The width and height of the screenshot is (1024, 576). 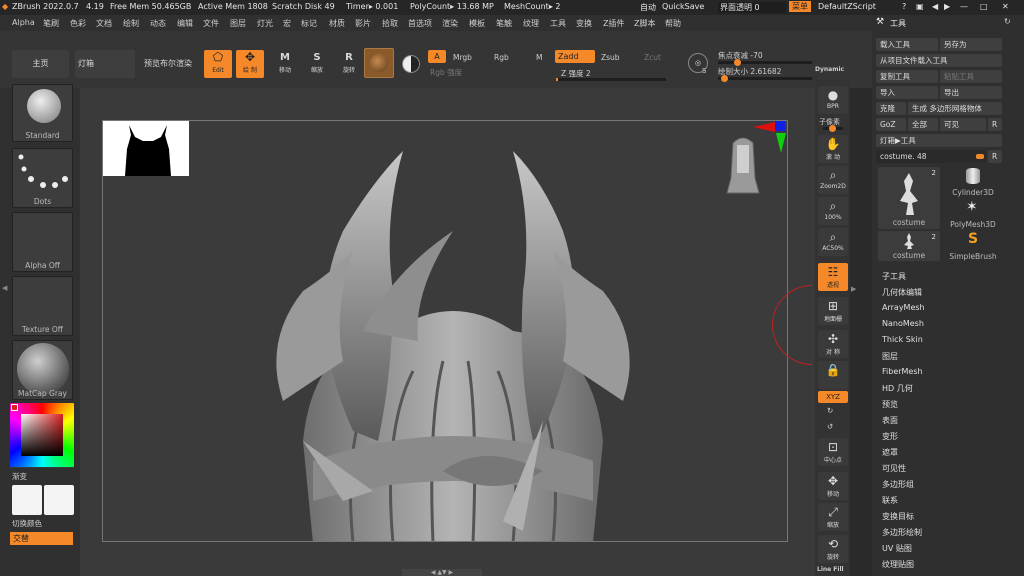 I want to click on subpalette-item: 变形, so click(x=890, y=436).